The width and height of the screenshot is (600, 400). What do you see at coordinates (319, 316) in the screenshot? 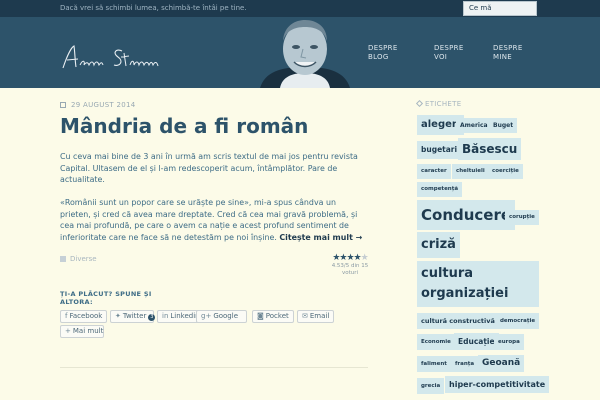
I see `share-label: Email` at bounding box center [319, 316].